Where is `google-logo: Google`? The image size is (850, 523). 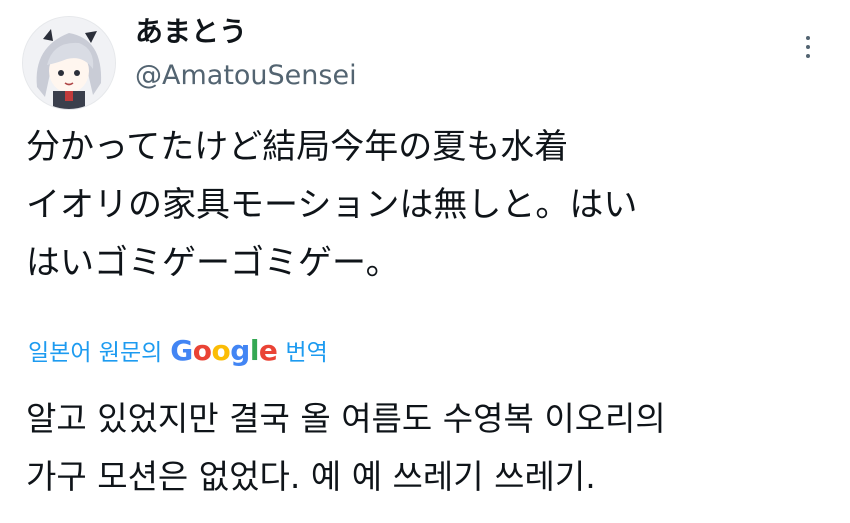 google-logo: Google is located at coordinates (224, 350).